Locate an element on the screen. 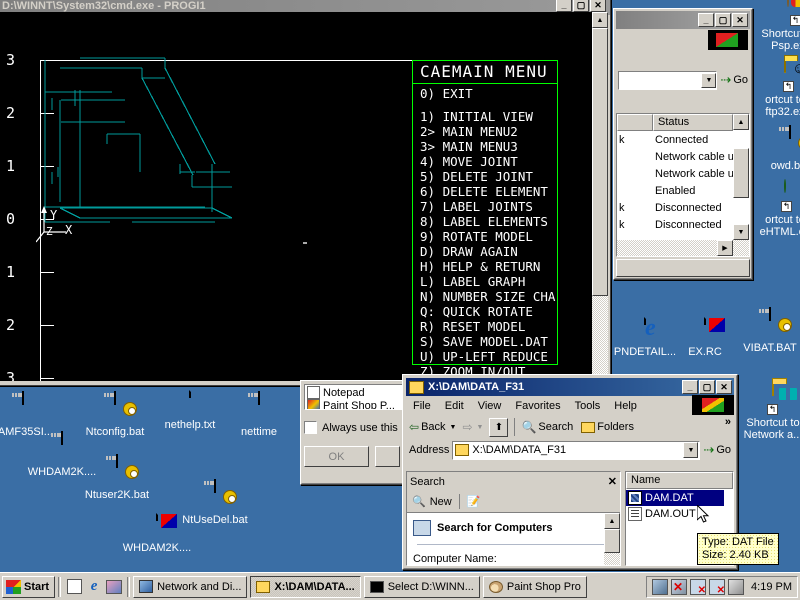  menu-item-exit: 0) EXIT is located at coordinates (488, 93).